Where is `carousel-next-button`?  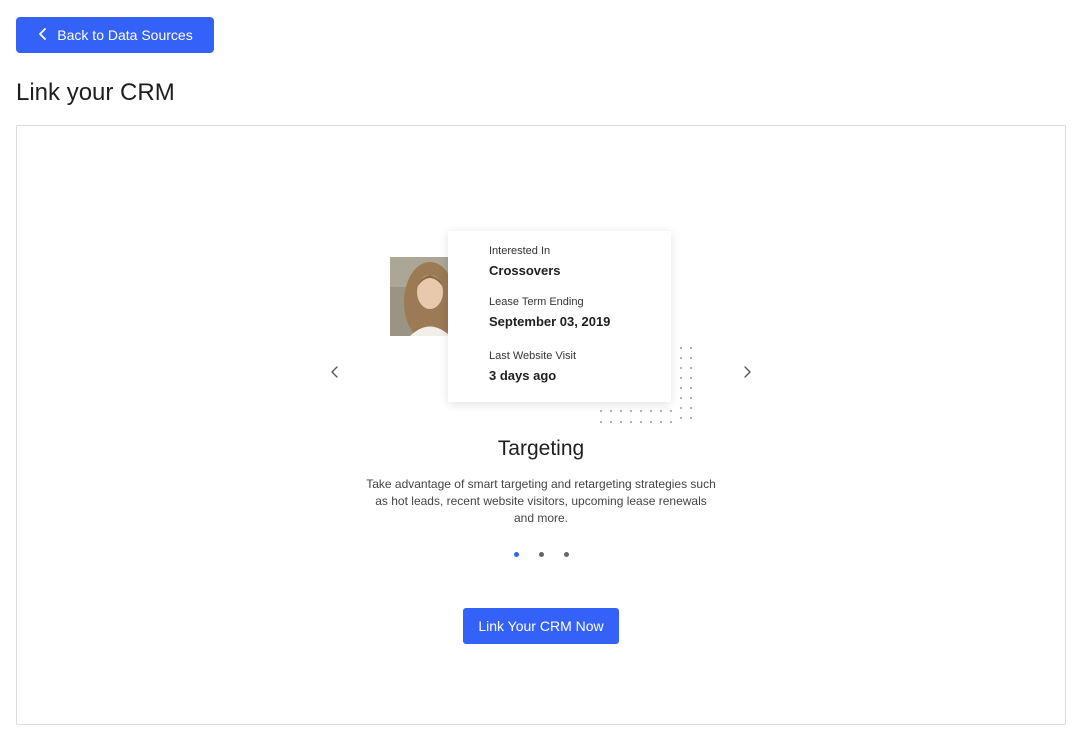 carousel-next-button is located at coordinates (747, 372).